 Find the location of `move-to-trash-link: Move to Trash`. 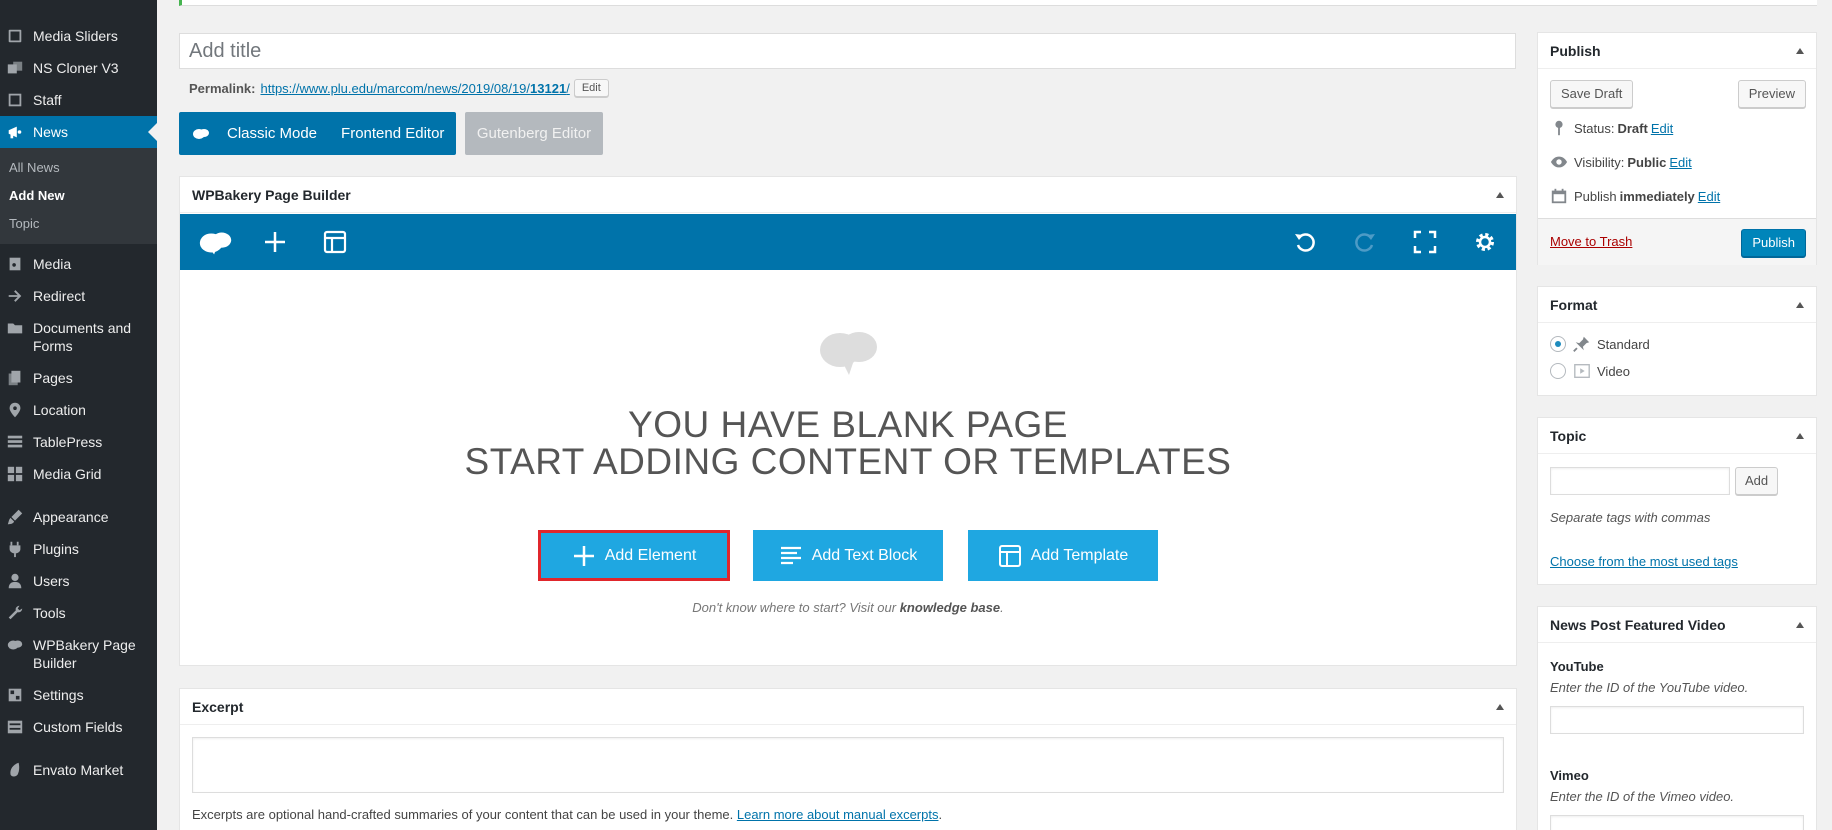

move-to-trash-link: Move to Trash is located at coordinates (1591, 241).